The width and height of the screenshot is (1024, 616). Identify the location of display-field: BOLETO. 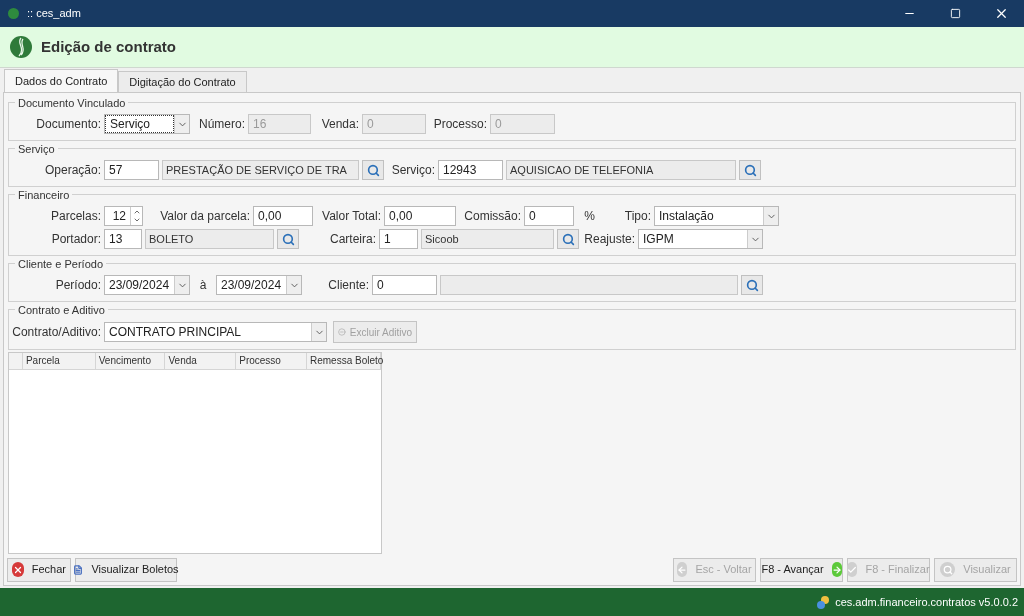
(209, 239).